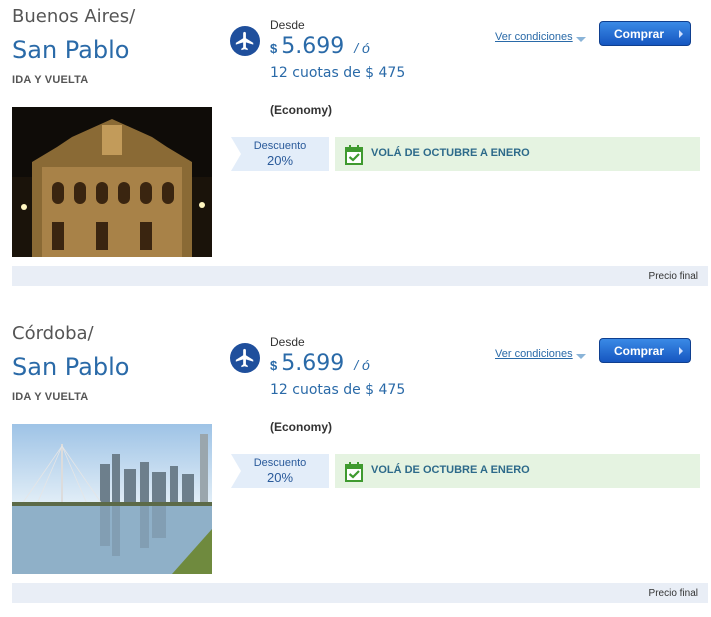 The width and height of the screenshot is (711, 617). Describe the element at coordinates (53, 333) in the screenshot. I see `origin-city: Córdoba/` at that location.